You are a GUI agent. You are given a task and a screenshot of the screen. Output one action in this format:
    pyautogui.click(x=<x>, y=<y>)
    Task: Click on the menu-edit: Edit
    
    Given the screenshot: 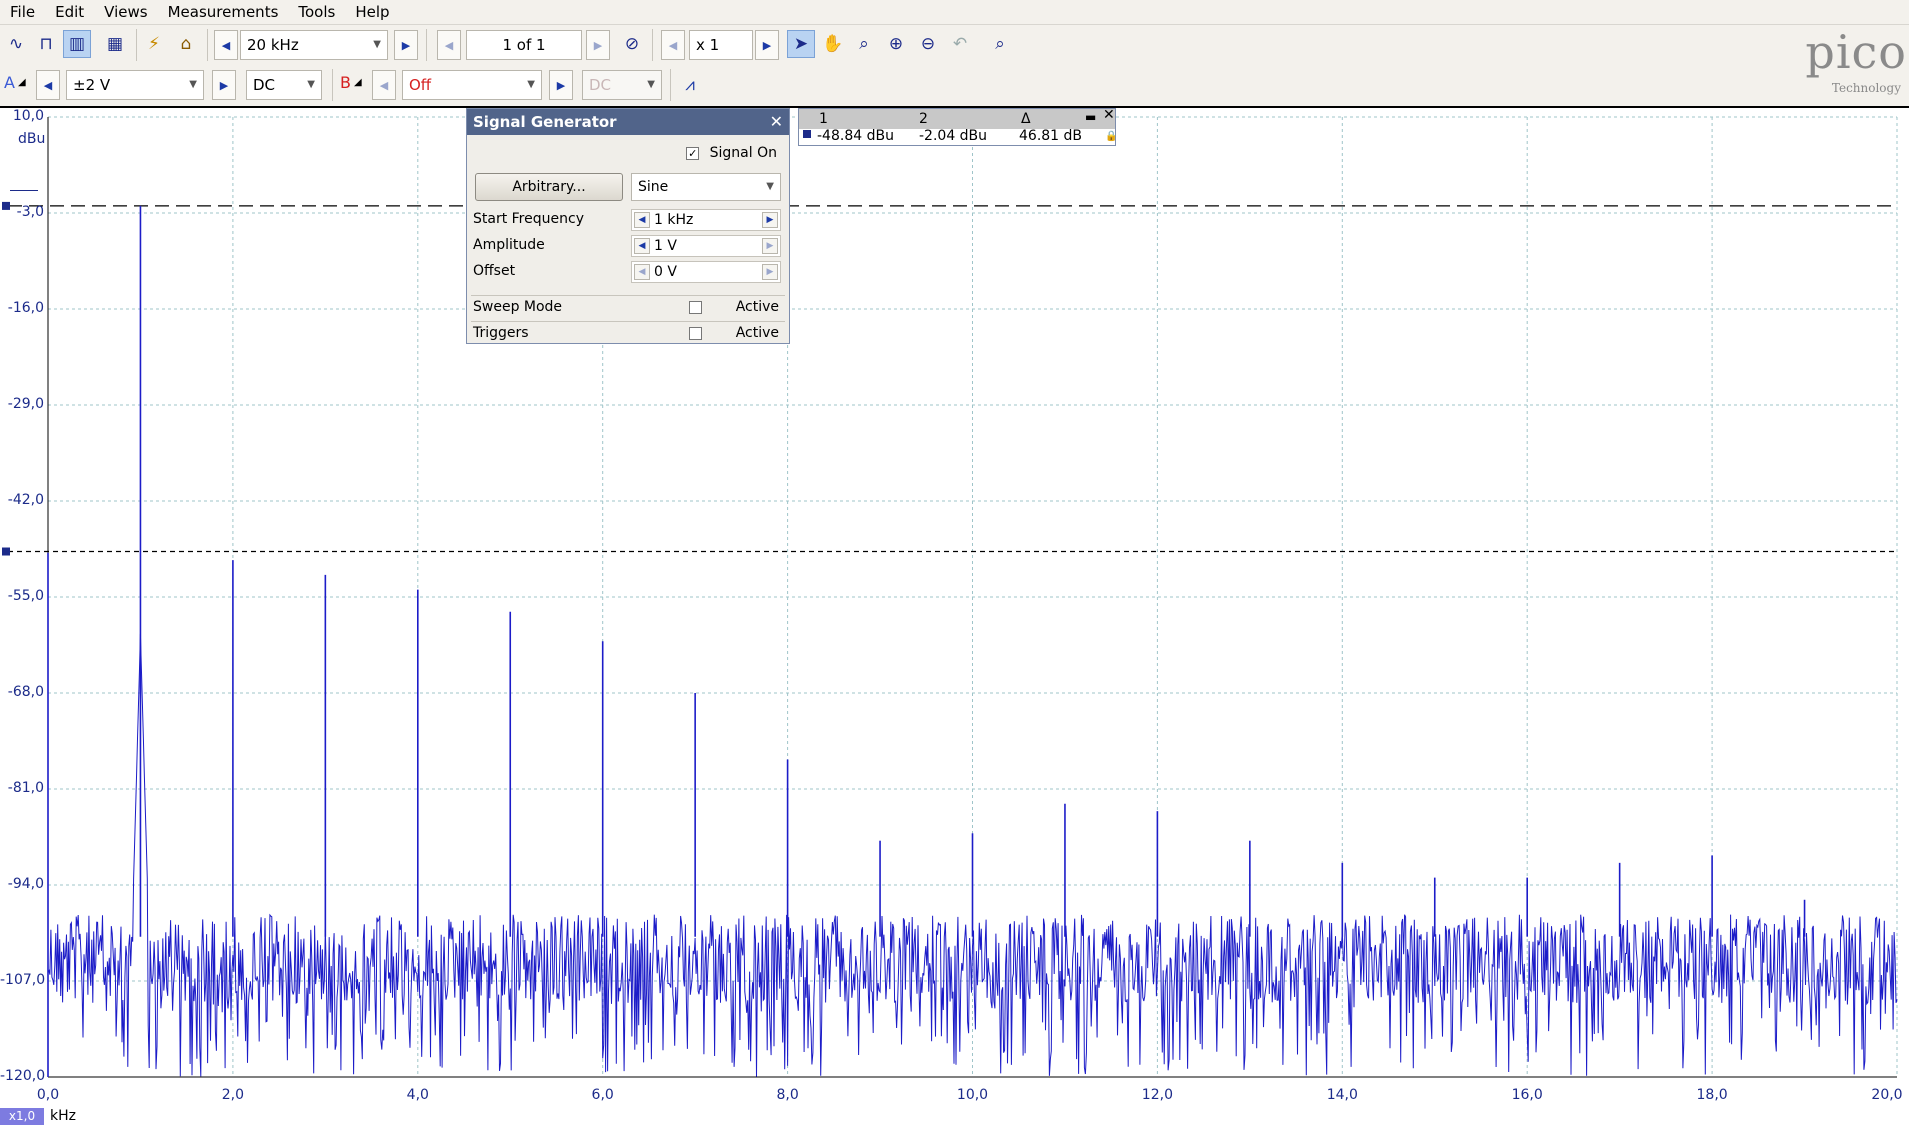 What is the action you would take?
    pyautogui.click(x=69, y=12)
    